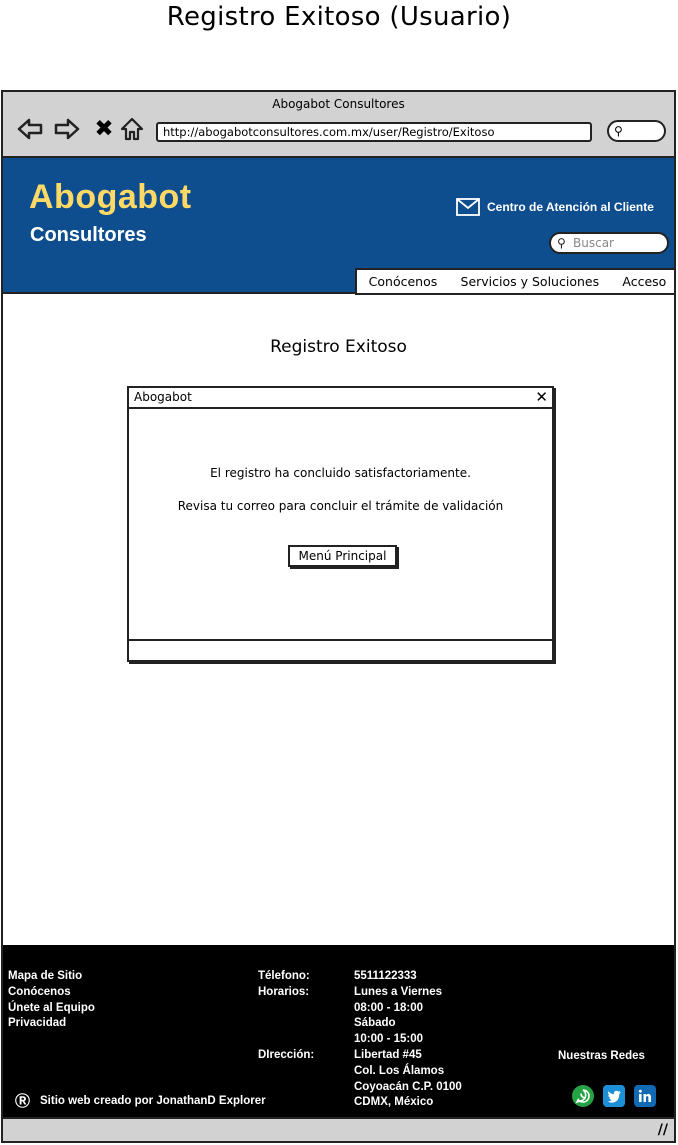 This screenshot has height=1145, width=678. What do you see at coordinates (104, 129) in the screenshot?
I see `stop-icon: ✖` at bounding box center [104, 129].